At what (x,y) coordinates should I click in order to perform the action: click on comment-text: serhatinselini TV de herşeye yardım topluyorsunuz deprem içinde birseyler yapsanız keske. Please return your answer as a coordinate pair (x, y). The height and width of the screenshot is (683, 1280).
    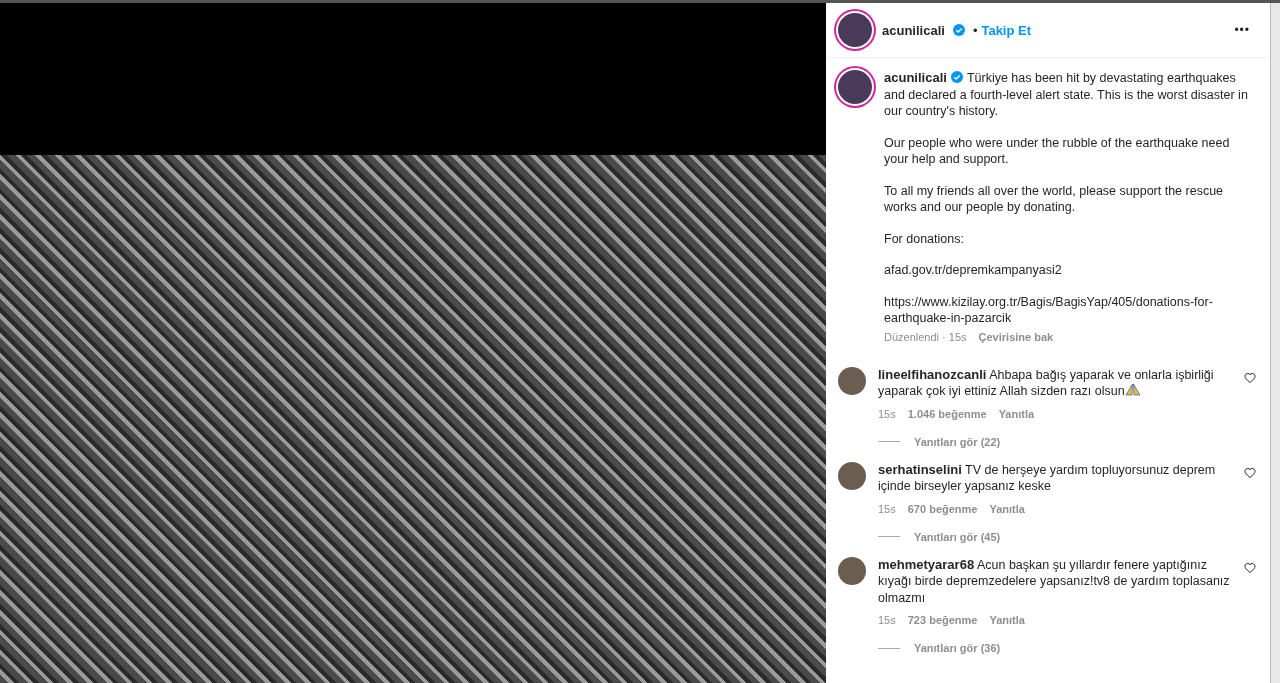
    Looking at the image, I should click on (1047, 478).